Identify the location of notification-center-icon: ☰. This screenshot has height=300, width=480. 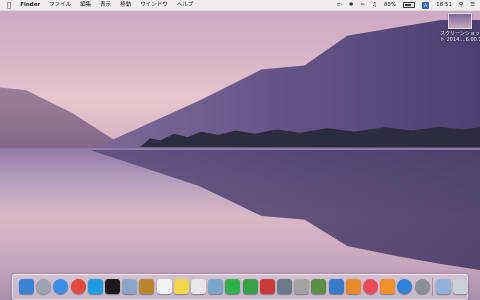
(472, 5).